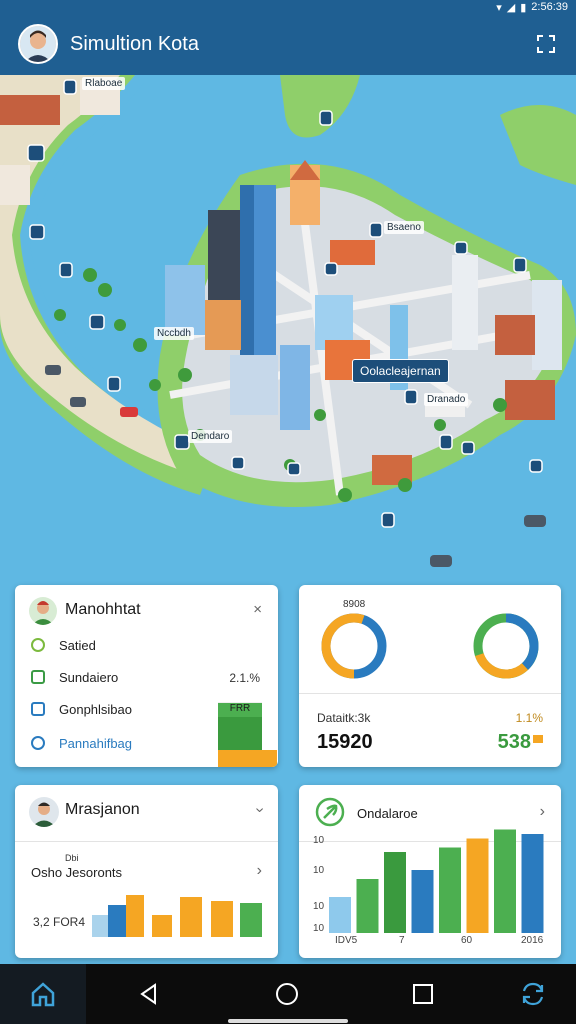 The height and width of the screenshot is (1024, 576). Describe the element at coordinates (330, 812) in the screenshot. I see `leaf-icon` at that location.